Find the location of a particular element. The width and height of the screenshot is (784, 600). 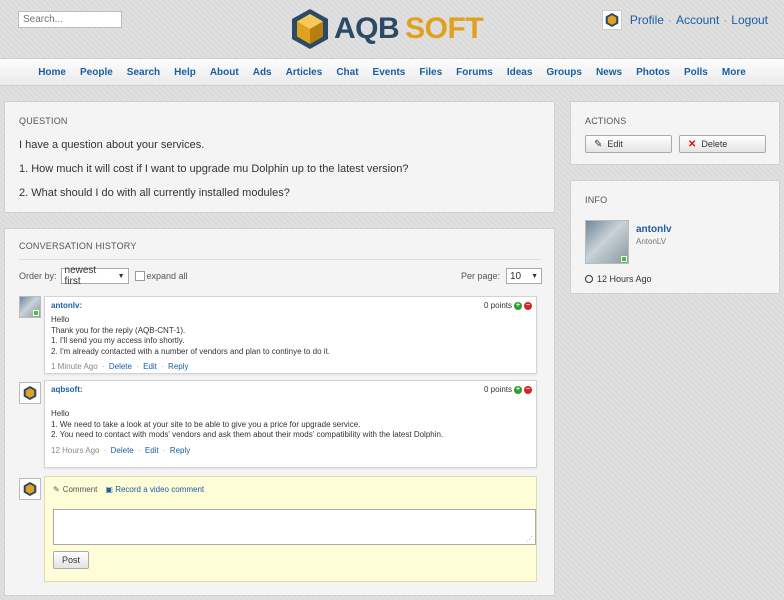

divider is located at coordinates (279, 259).